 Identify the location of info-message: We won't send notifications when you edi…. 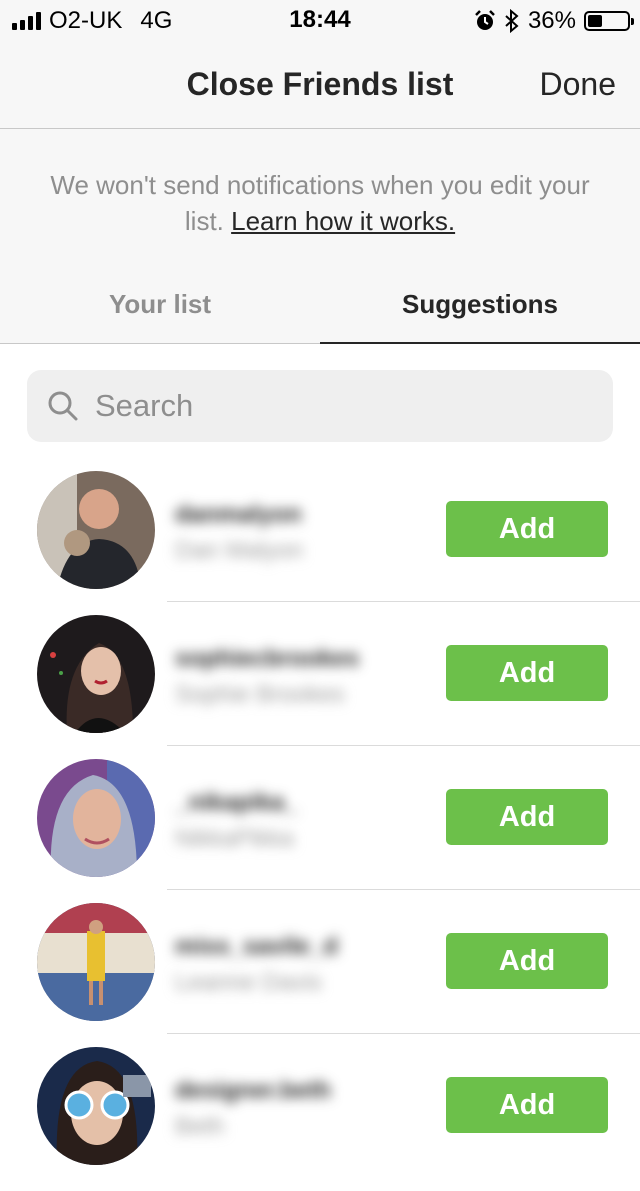
(320, 203).